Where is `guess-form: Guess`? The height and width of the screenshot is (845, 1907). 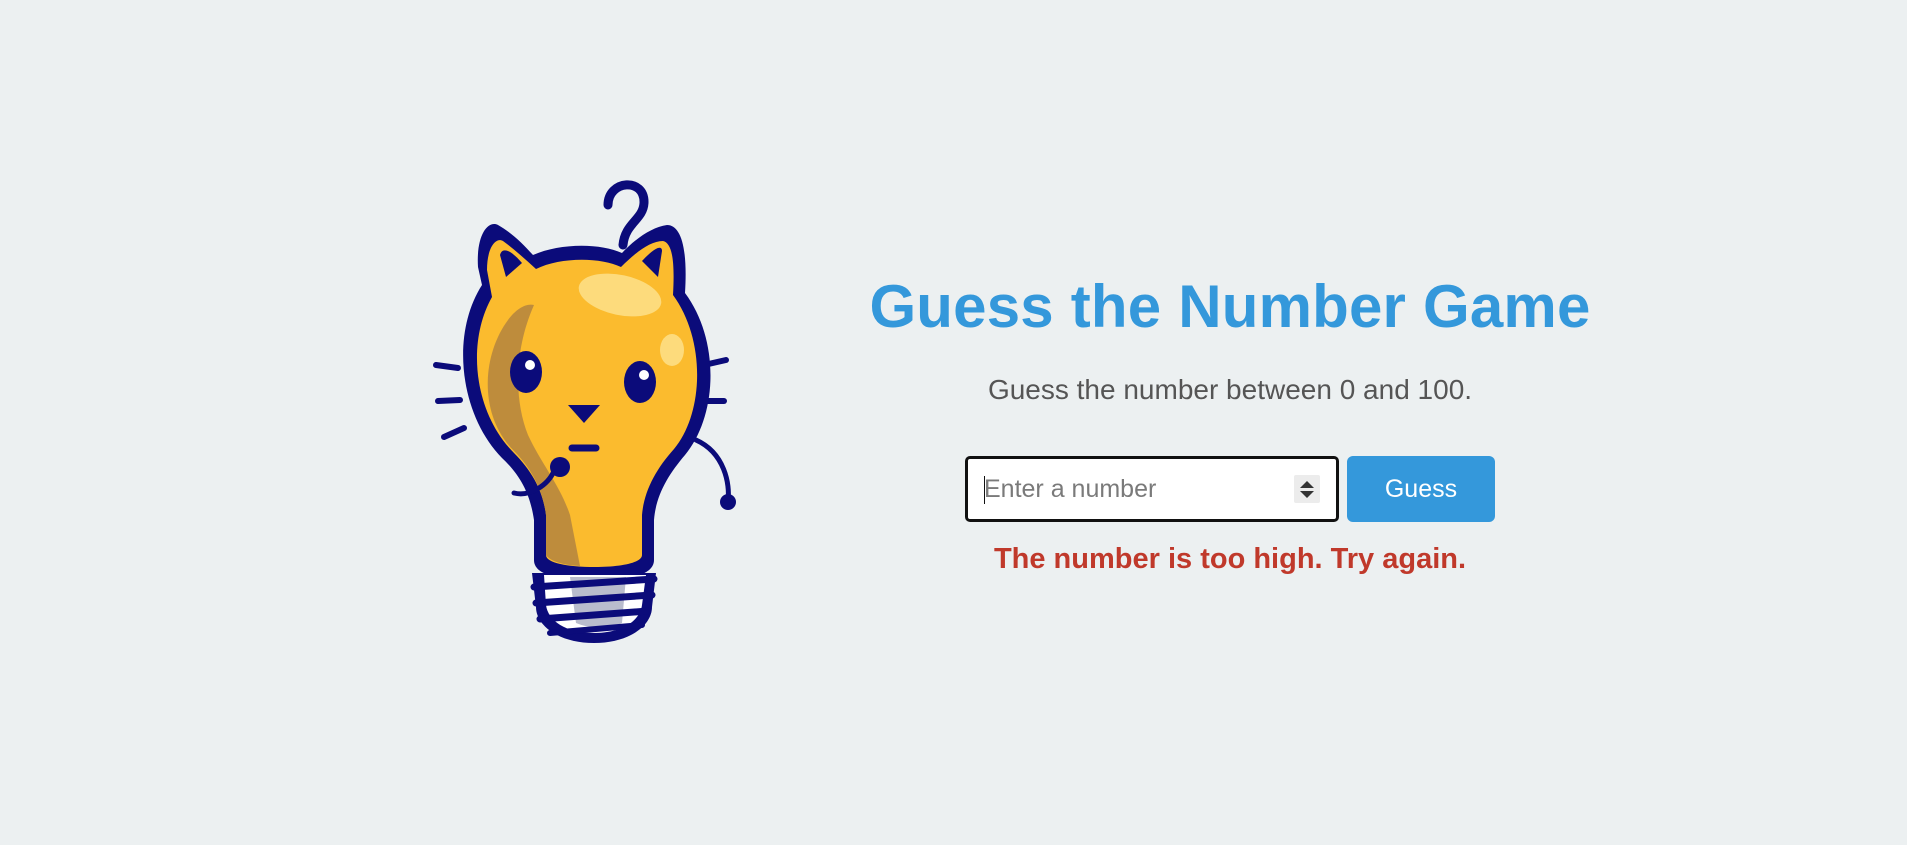
guess-form: Guess is located at coordinates (1230, 489).